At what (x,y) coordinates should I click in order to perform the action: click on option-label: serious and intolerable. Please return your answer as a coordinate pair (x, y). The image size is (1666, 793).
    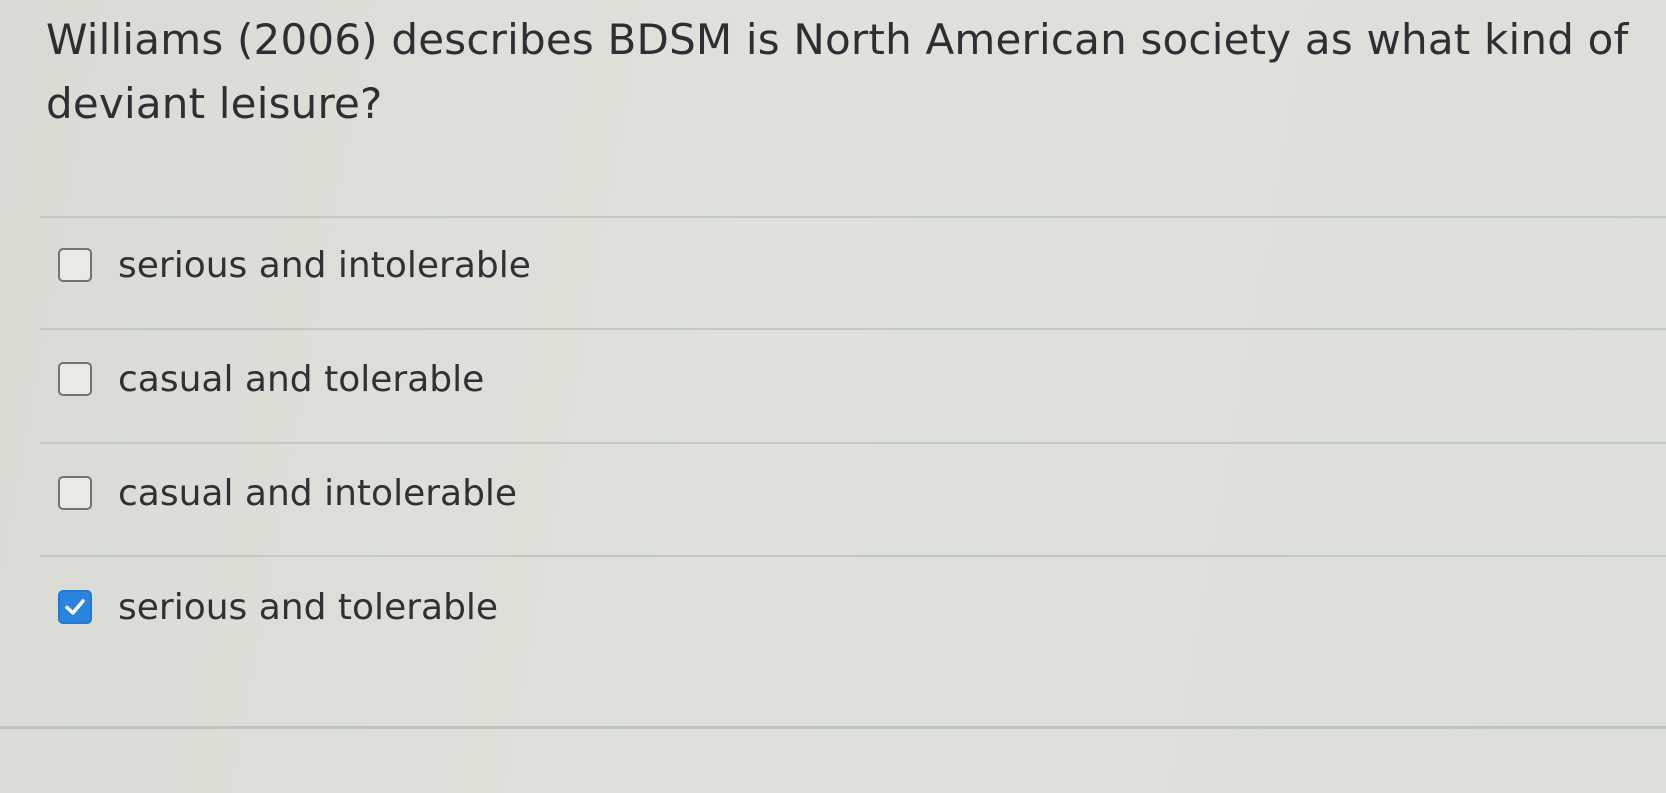
    Looking at the image, I should click on (324, 265).